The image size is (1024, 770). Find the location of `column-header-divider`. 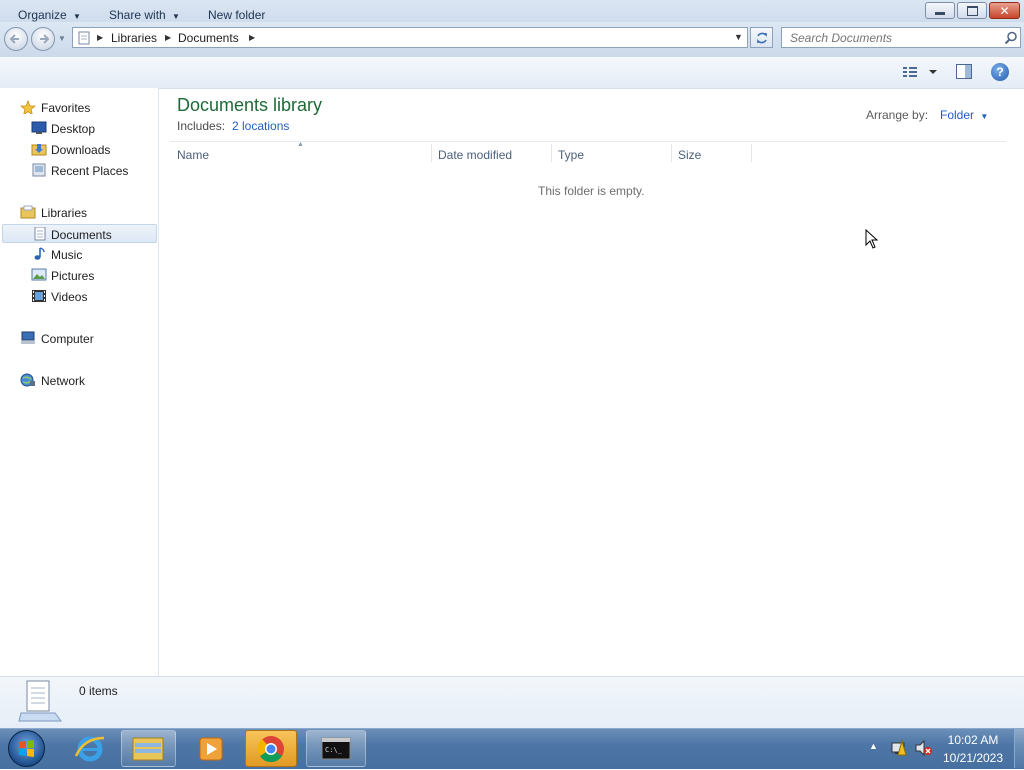

column-header-divider is located at coordinates (588, 141).